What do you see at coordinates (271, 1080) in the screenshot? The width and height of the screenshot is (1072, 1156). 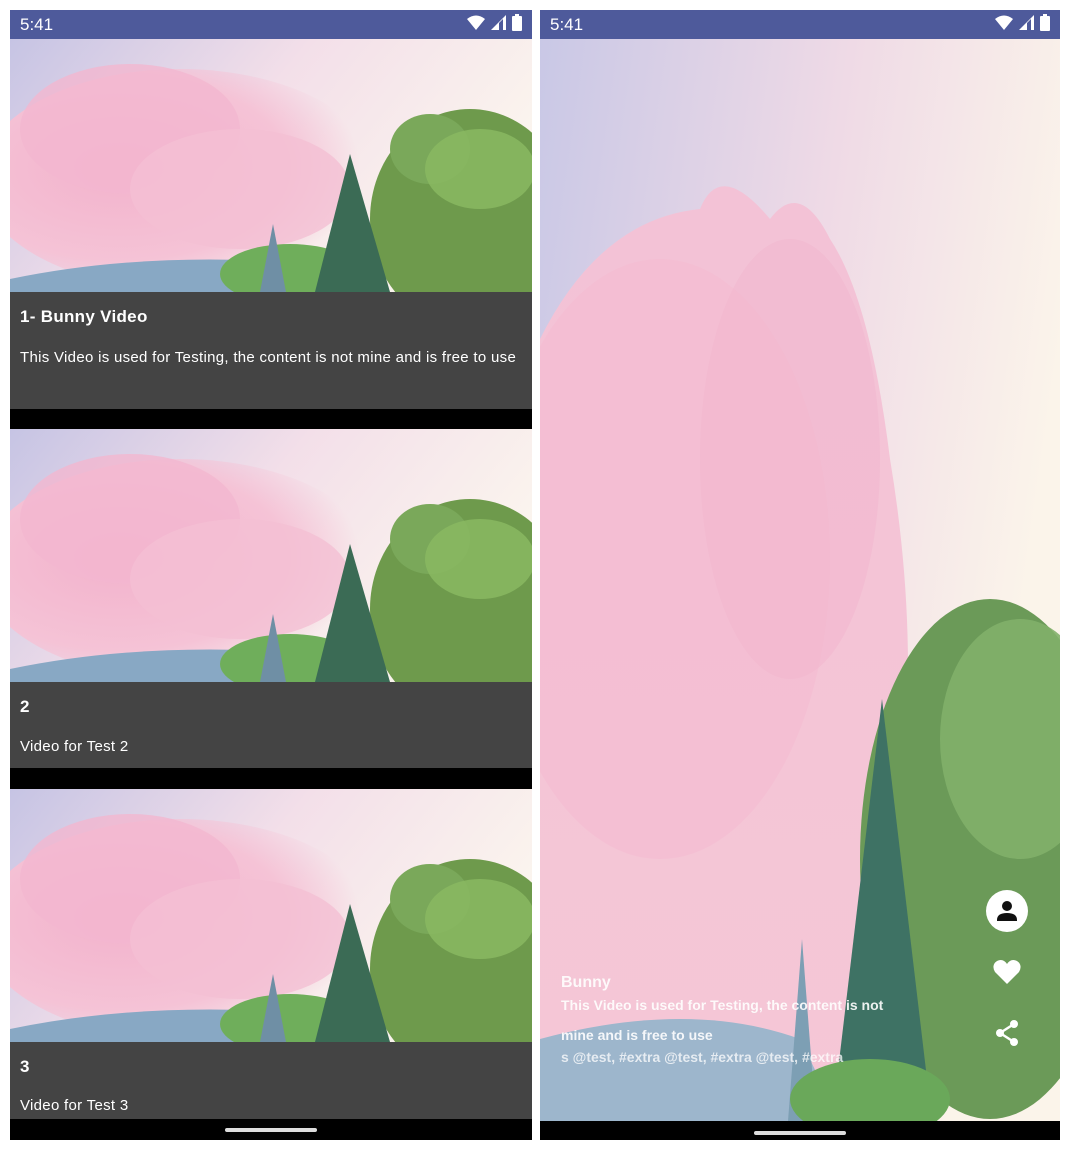 I see `video-info-panel: 3 Video for Test 3` at bounding box center [271, 1080].